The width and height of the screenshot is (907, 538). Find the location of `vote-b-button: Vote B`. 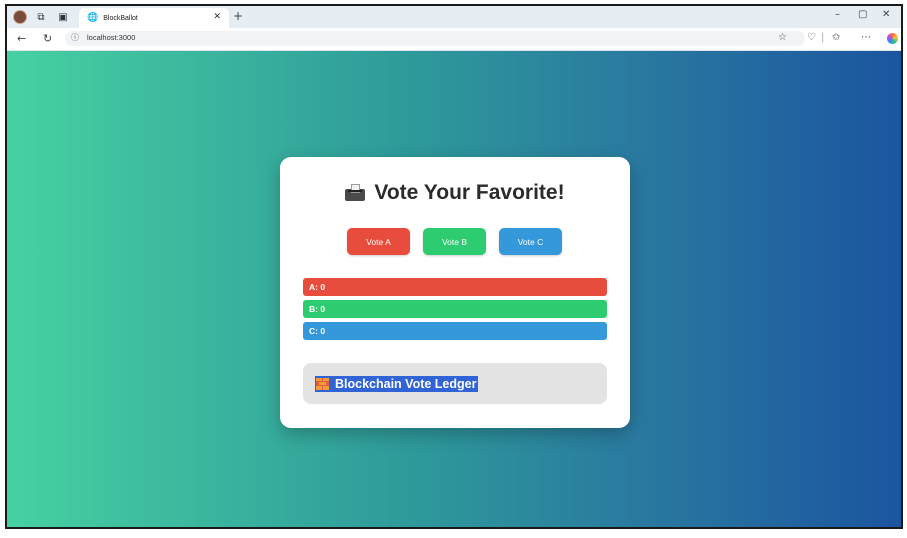

vote-b-button: Vote B is located at coordinates (454, 241).